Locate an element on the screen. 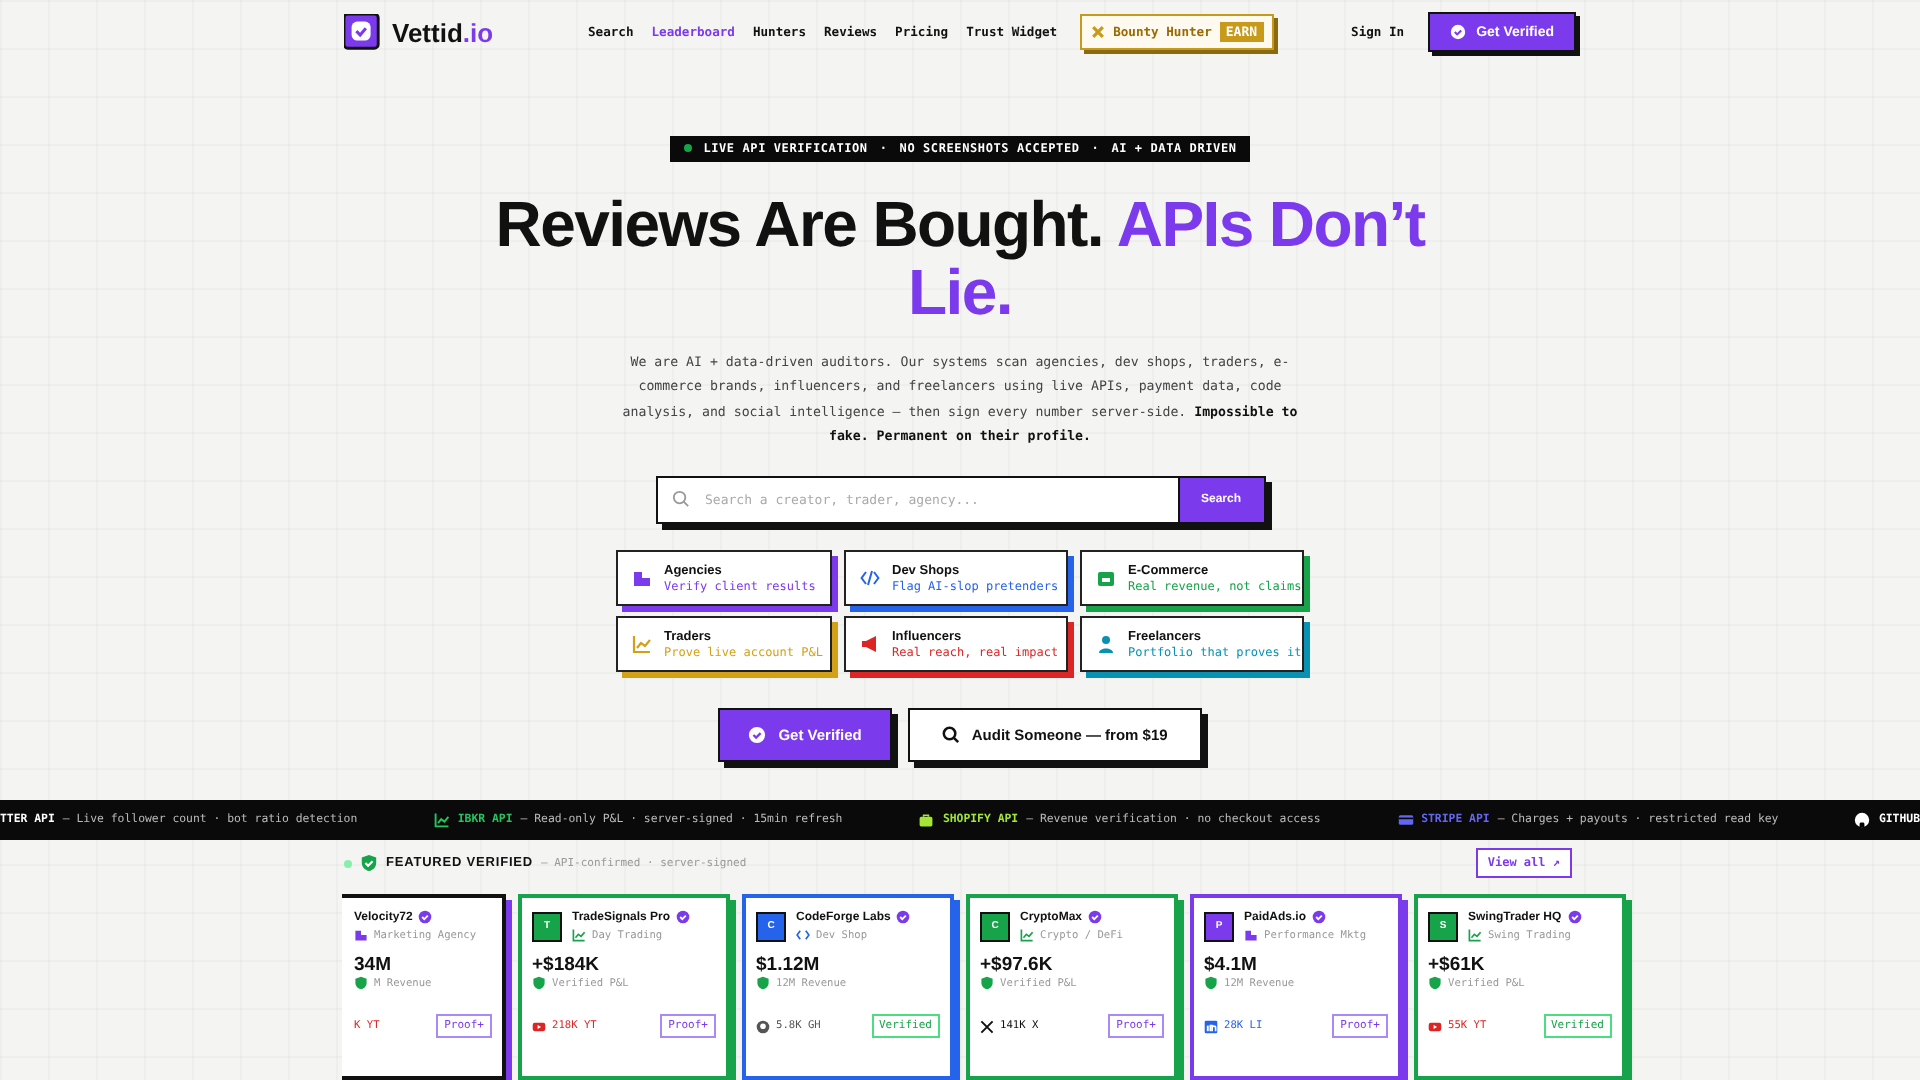  linkedin-icon is located at coordinates (1211, 1026).